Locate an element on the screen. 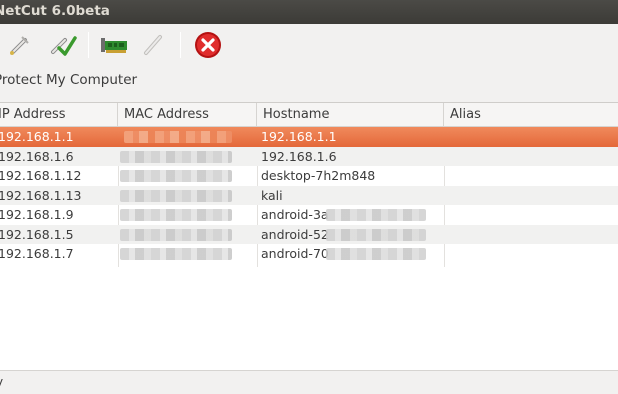 The image size is (618, 394). edit-button is located at coordinates (154, 45).